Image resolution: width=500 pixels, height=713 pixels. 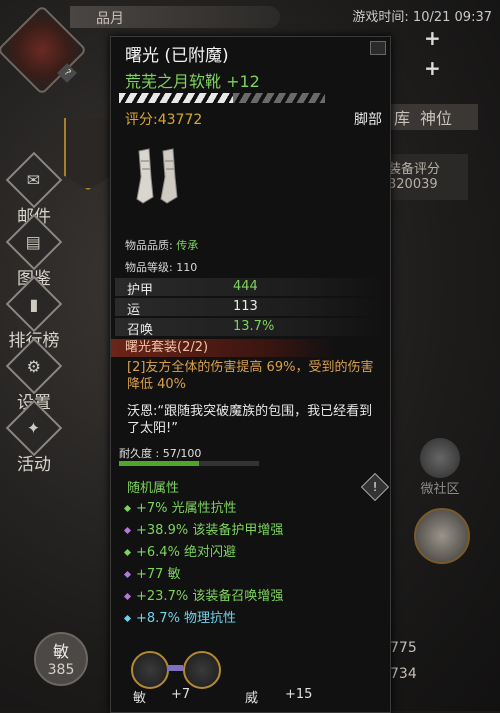 I want to click on random-attribute: +77 敏, so click(x=152, y=572).